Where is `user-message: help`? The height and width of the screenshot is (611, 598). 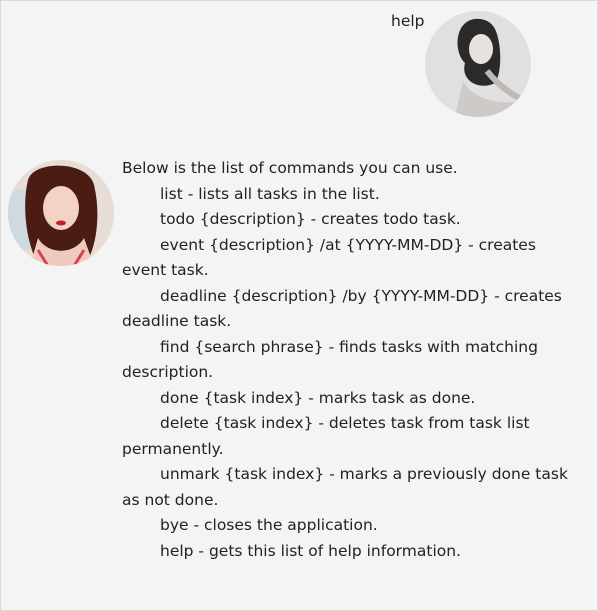 user-message: help is located at coordinates (410, 21).